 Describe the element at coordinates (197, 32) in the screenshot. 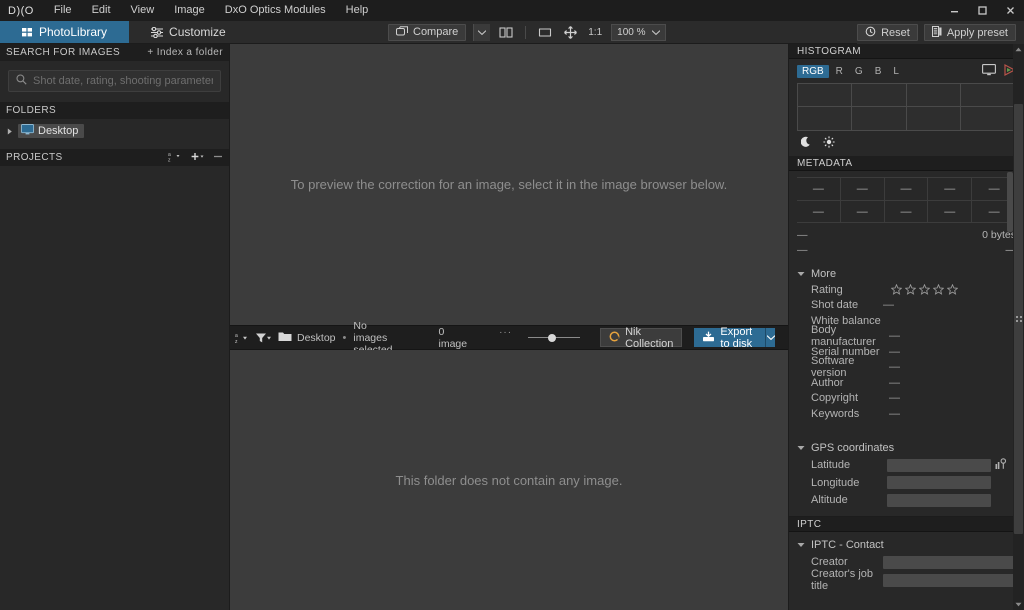

I see `tab-customize-label: Customize` at that location.